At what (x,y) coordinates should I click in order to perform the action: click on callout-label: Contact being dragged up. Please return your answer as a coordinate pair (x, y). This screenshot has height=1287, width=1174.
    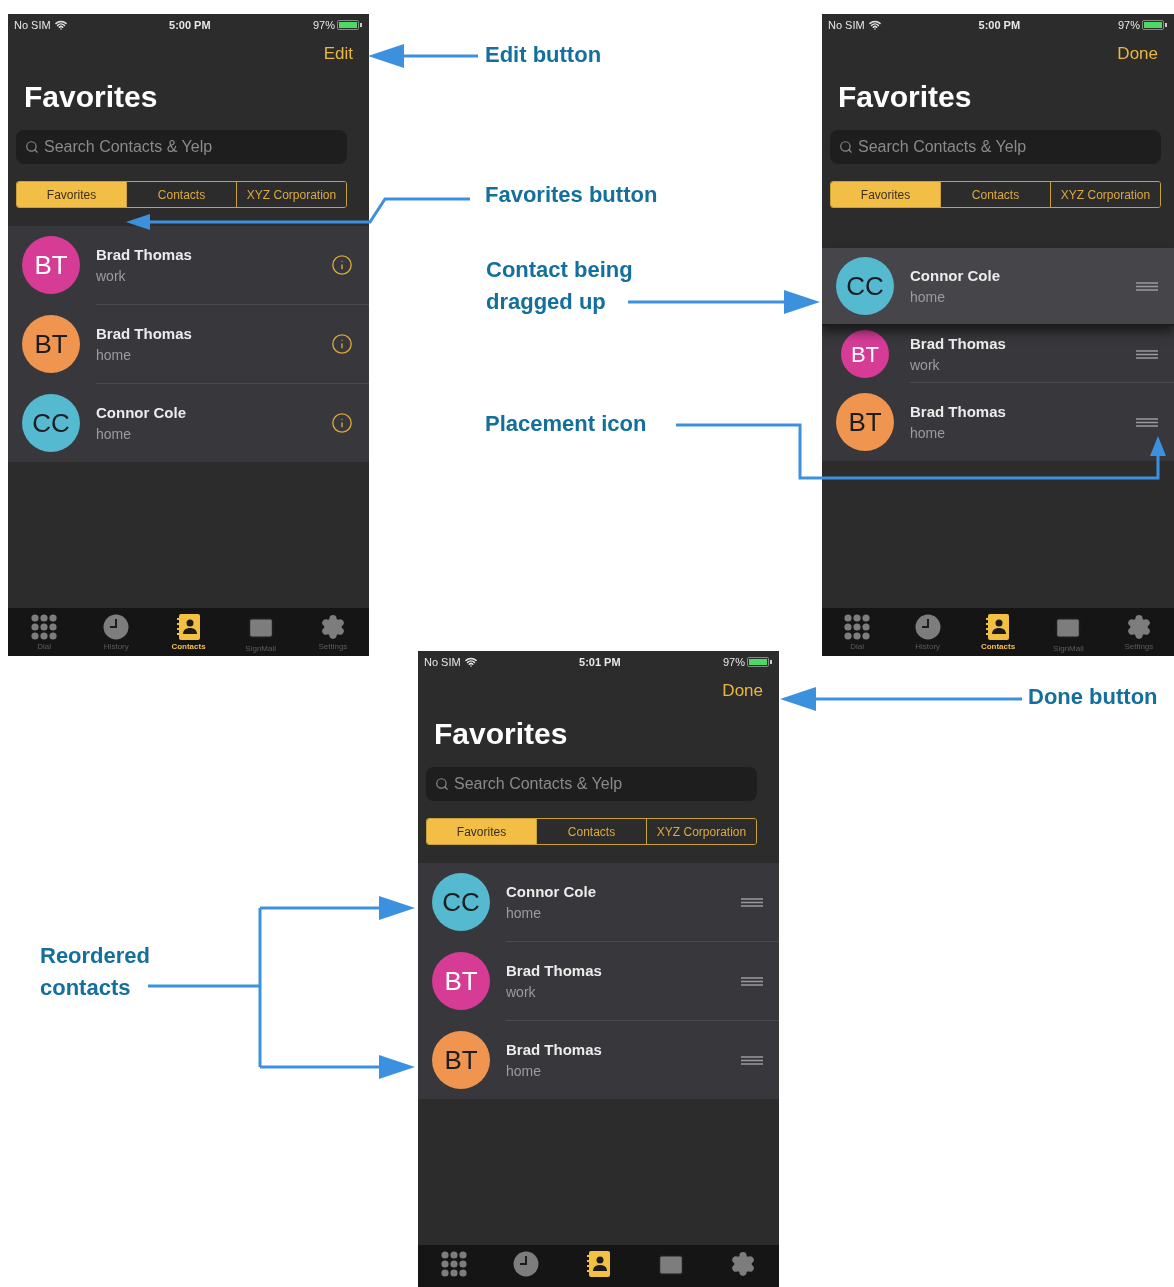
    Looking at the image, I should click on (560, 286).